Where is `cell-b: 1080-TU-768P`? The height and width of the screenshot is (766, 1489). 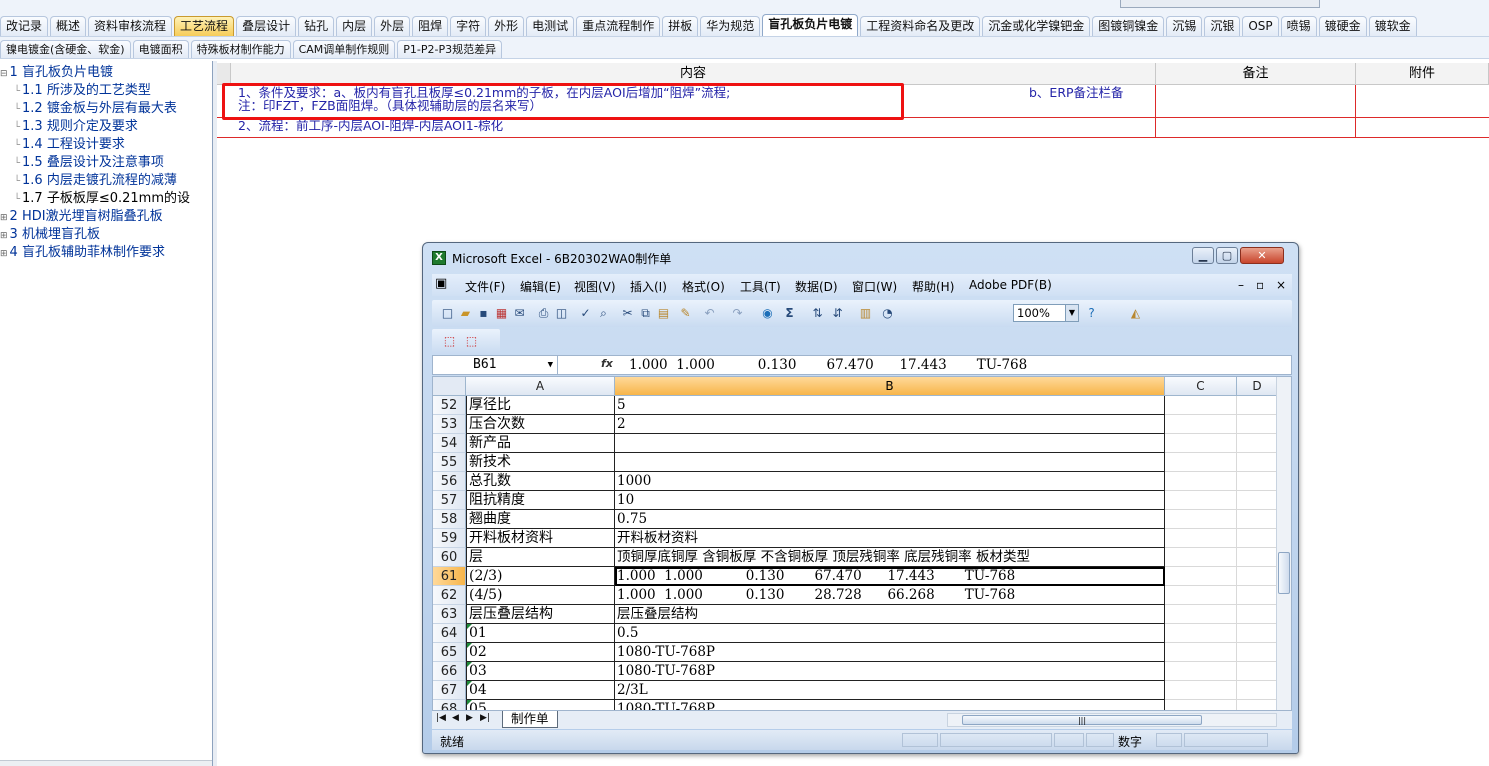 cell-b: 1080-TU-768P is located at coordinates (890, 705).